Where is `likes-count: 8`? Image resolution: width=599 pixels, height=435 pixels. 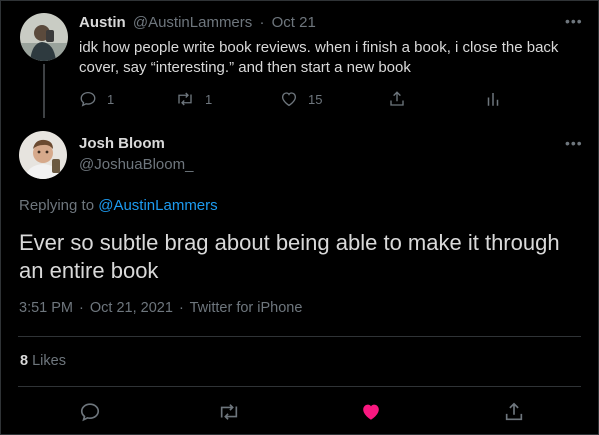
likes-count: 8 is located at coordinates (24, 361).